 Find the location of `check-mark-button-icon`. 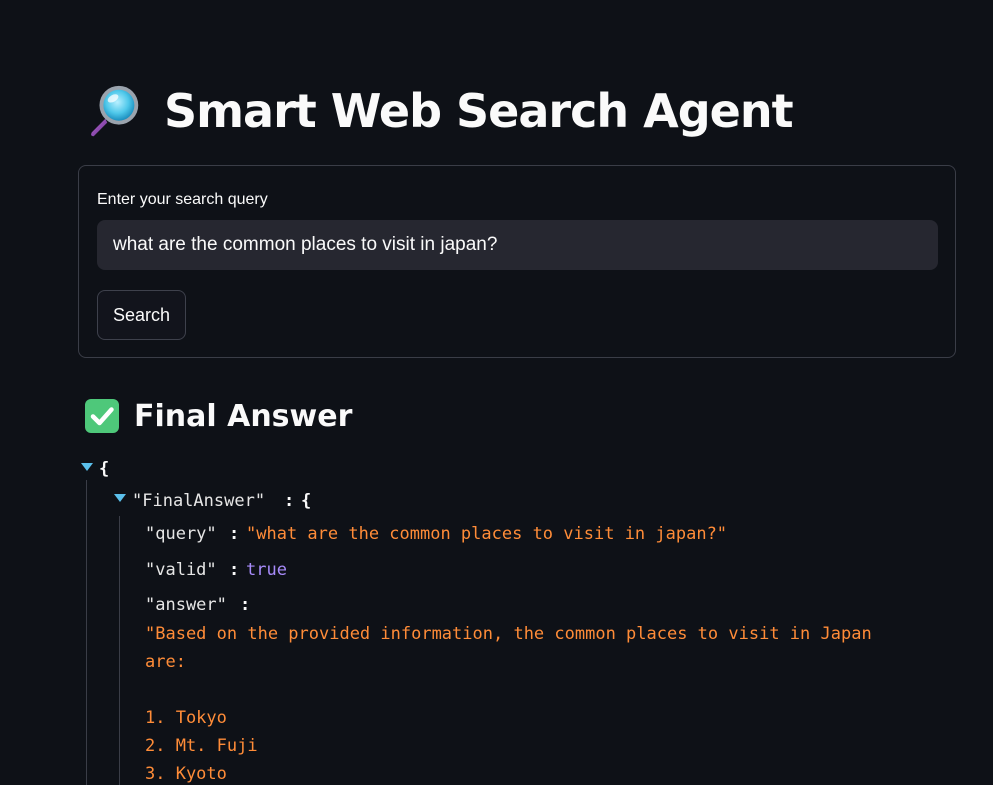

check-mark-button-icon is located at coordinates (102, 416).